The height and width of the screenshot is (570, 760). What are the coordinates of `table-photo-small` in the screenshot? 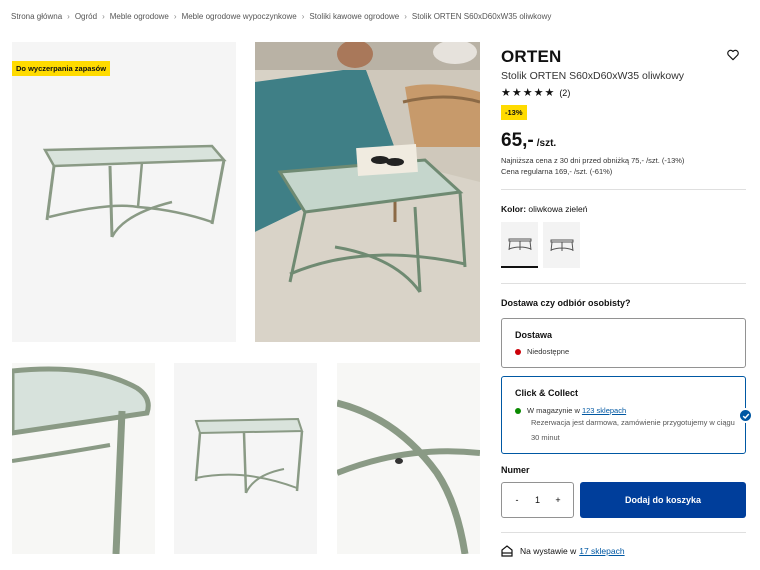 It's located at (245, 458).